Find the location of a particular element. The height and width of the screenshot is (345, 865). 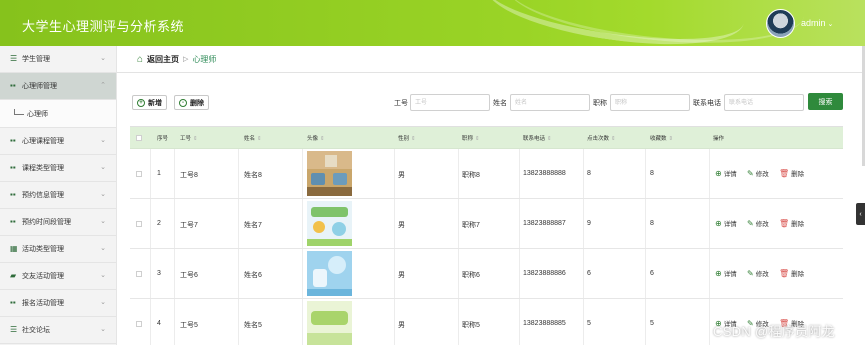

sidebar-item-registrations: ▪▪ 报名活动管理 ⌄ is located at coordinates (58, 303).